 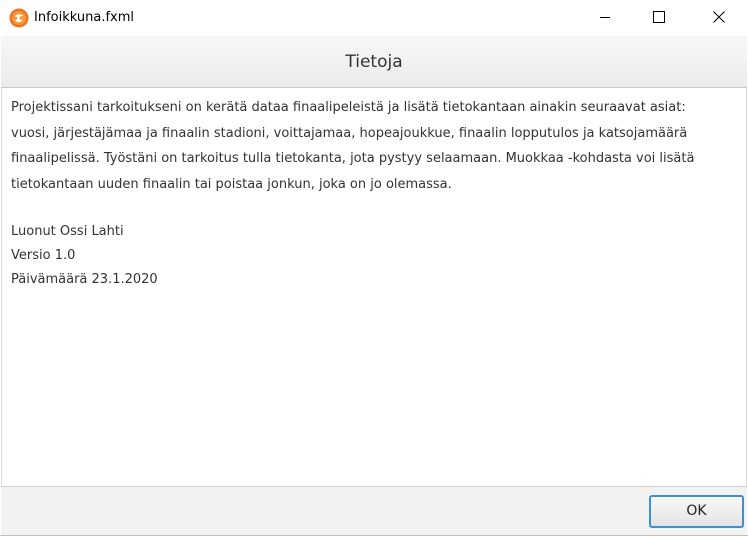 I want to click on dialog-header: Tietoja, so click(x=374, y=62).